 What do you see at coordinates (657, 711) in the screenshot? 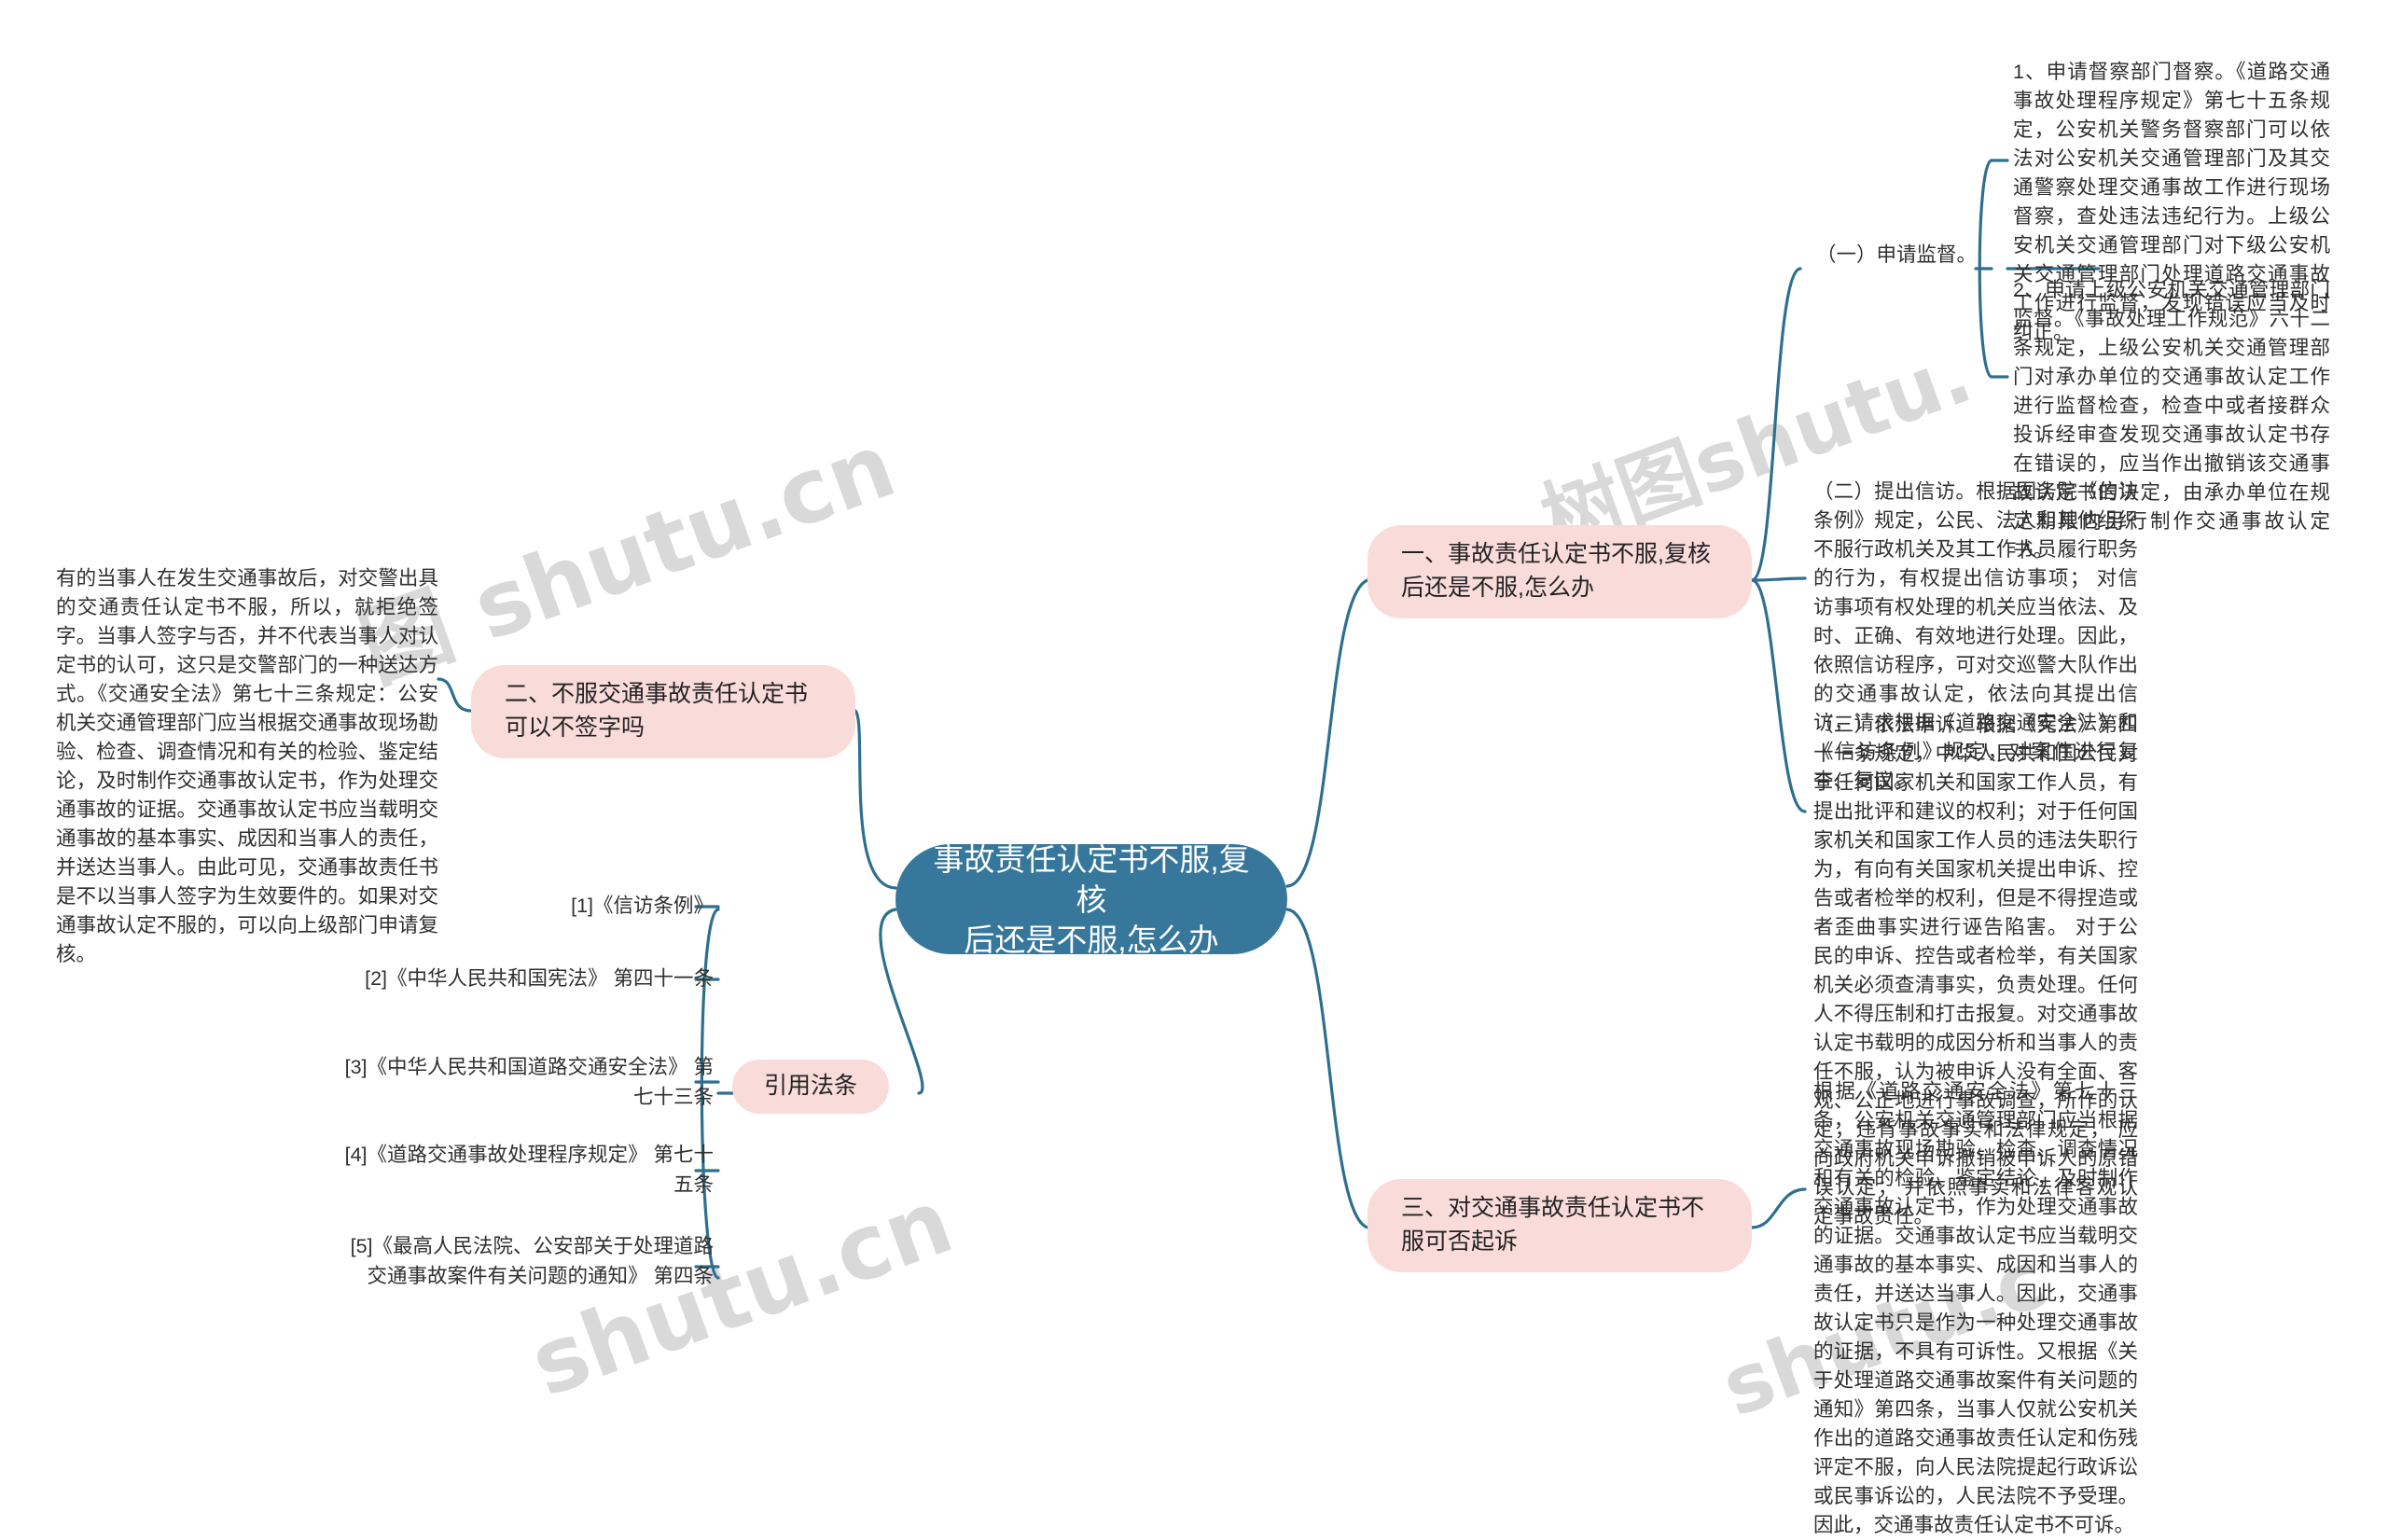
I see `topic-node-2-label: 二、不服交通事故责任认定书可以不签字吗` at bounding box center [657, 711].